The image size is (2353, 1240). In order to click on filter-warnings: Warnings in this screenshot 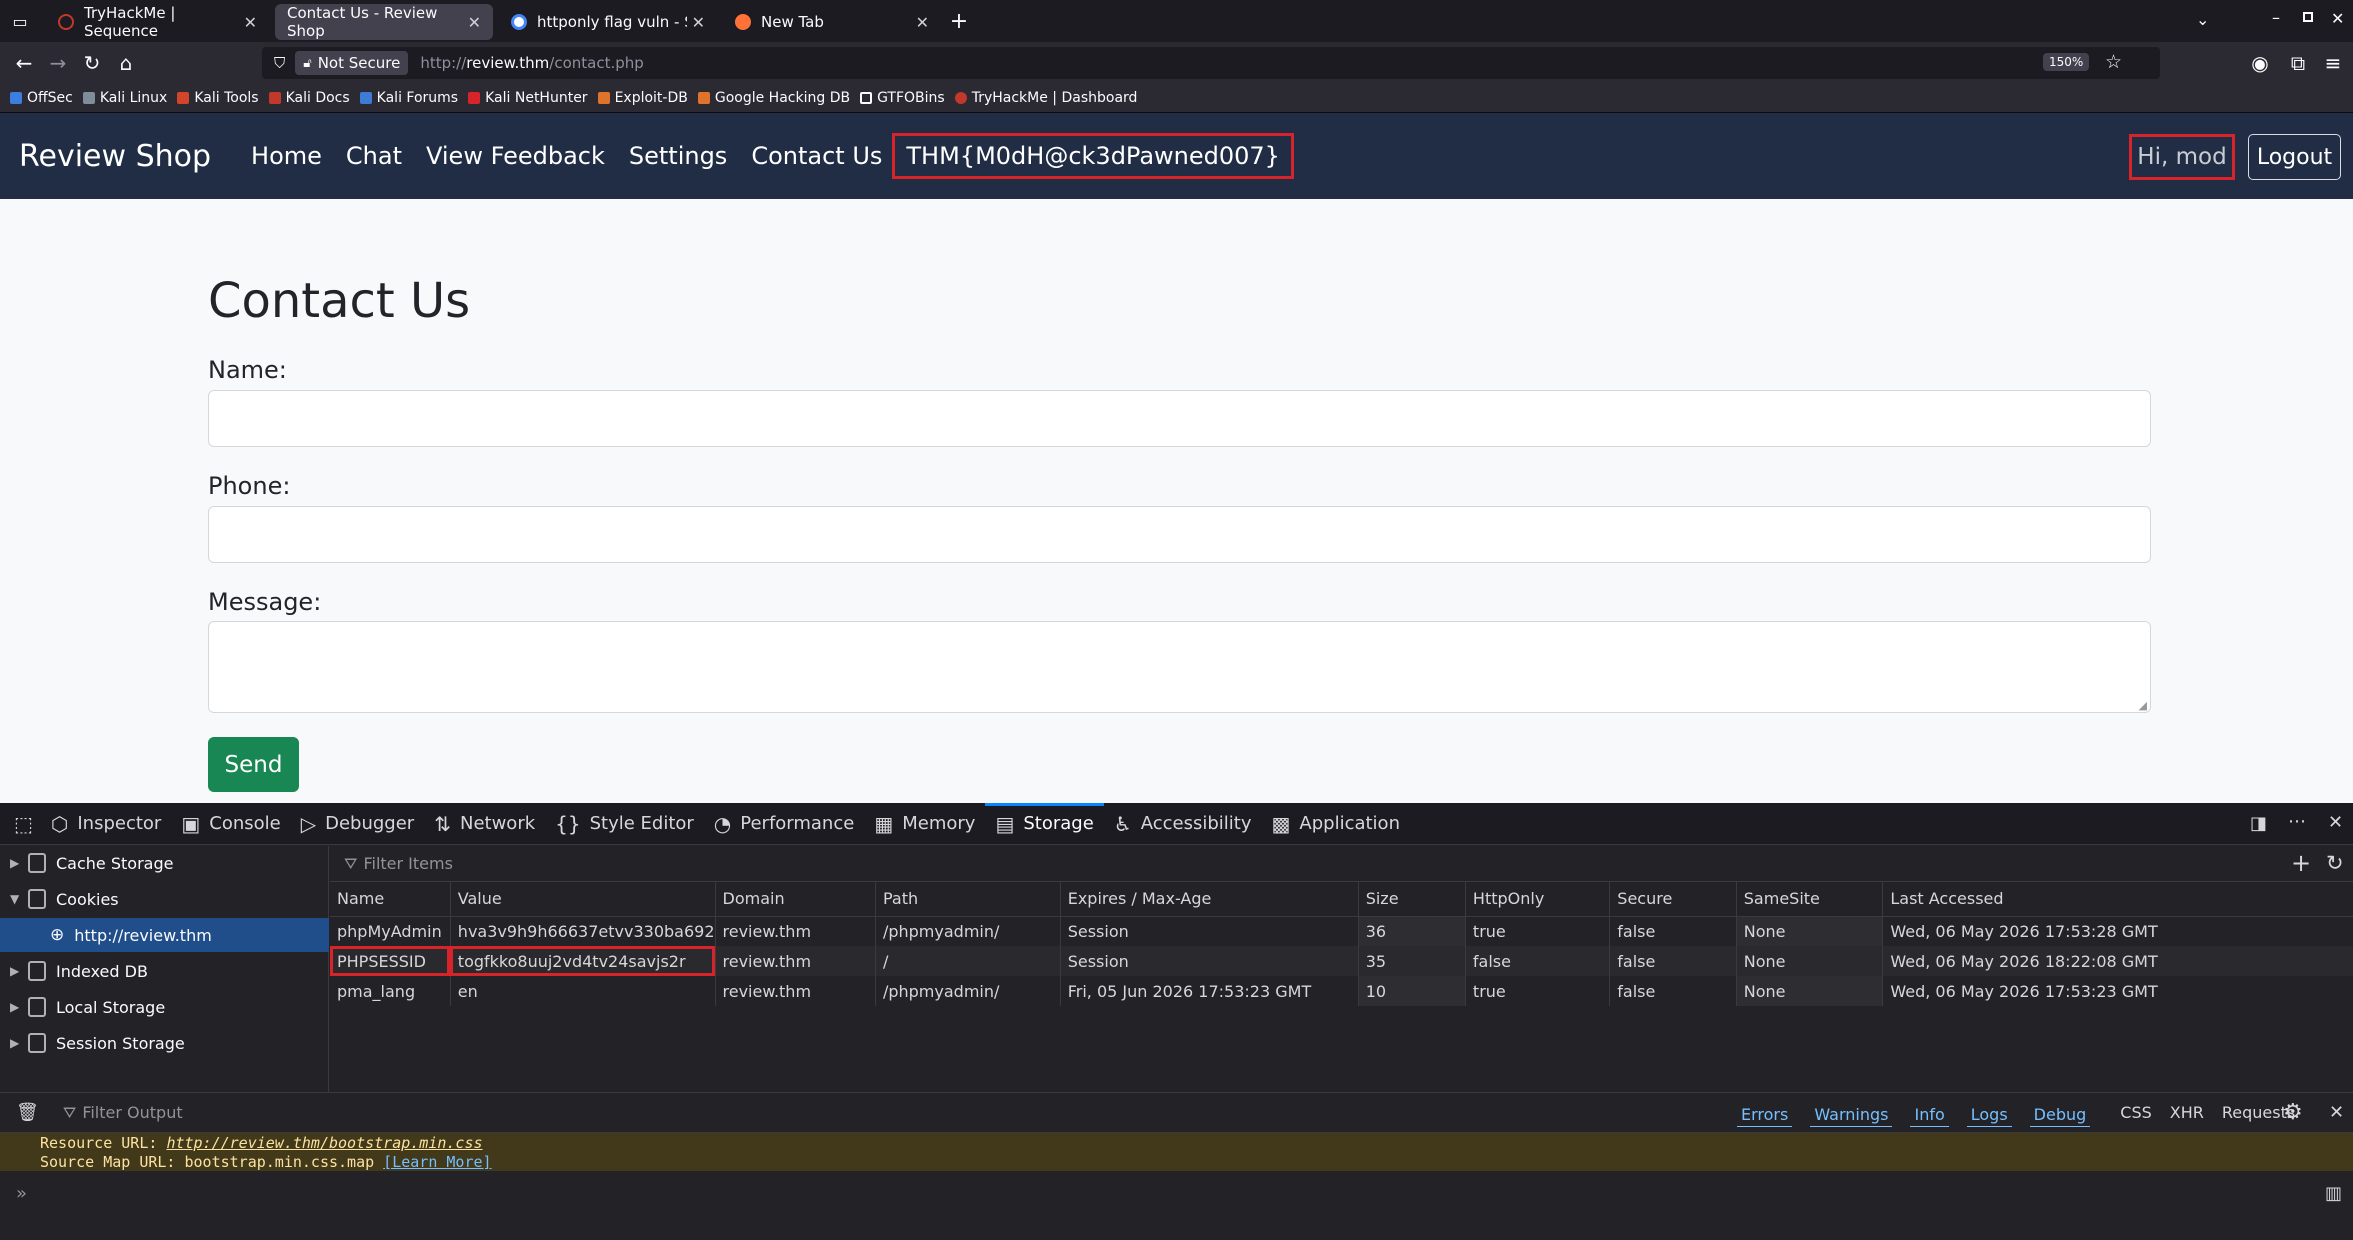, I will do `click(1851, 1115)`.